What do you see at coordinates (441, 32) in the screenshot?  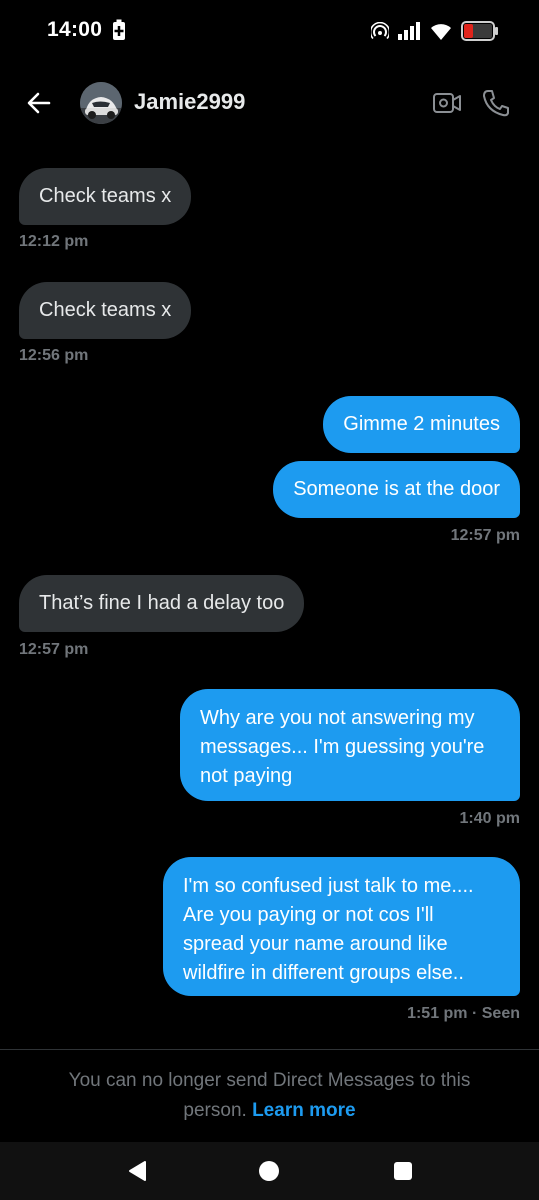 I see `wifi-icon` at bounding box center [441, 32].